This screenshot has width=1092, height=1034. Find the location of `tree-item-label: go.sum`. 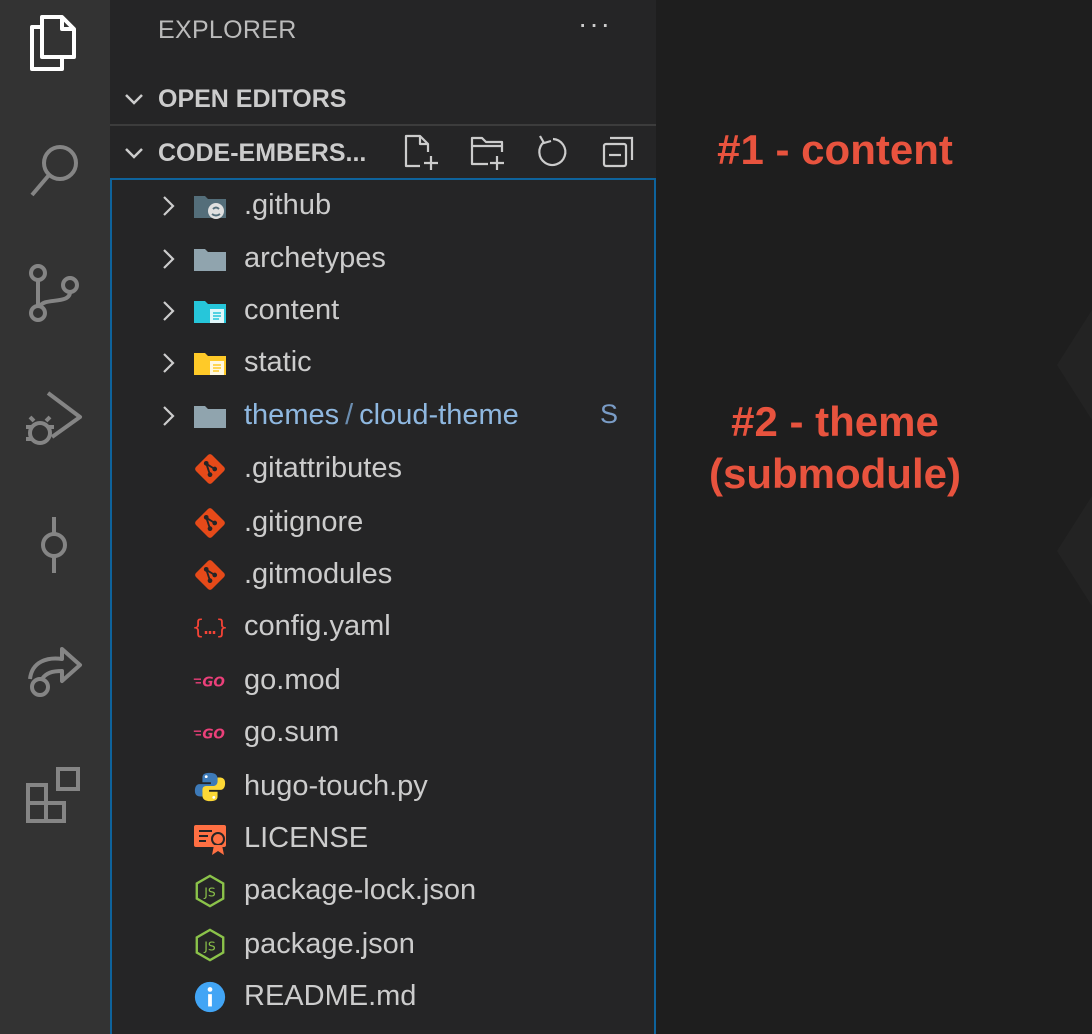

tree-item-label: go.sum is located at coordinates (292, 732).